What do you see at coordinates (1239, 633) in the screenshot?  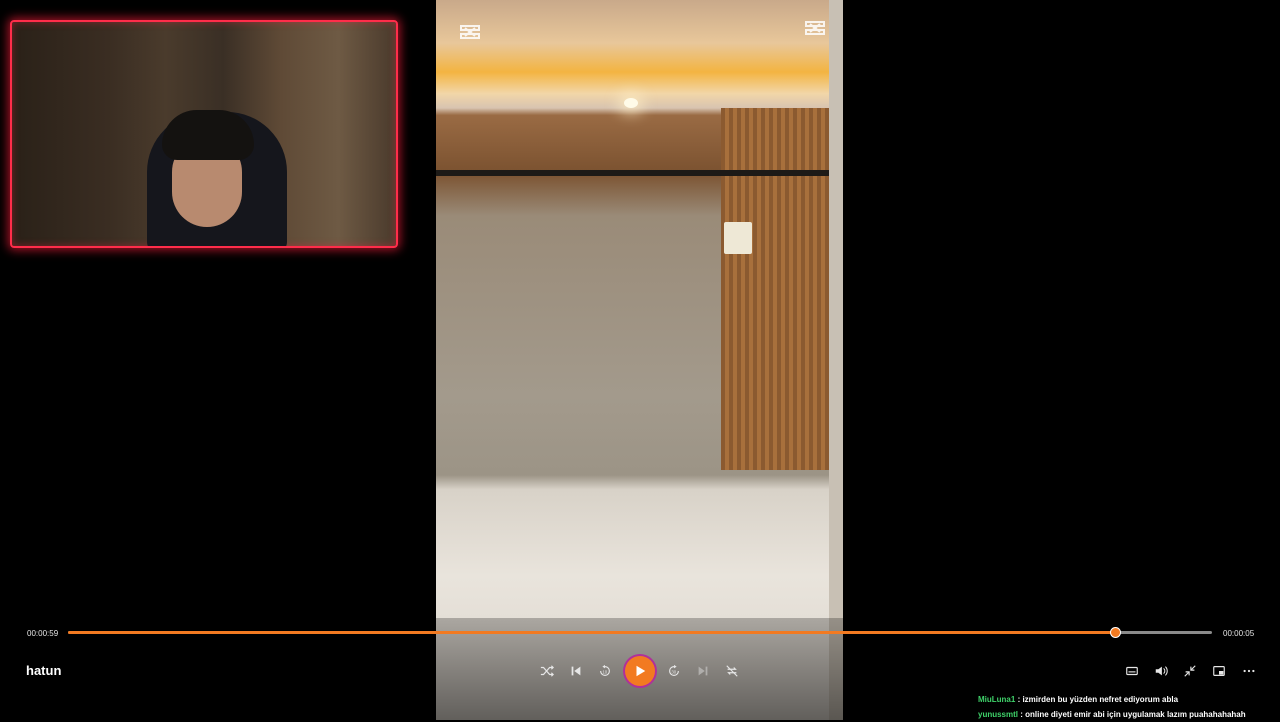 I see `duration-time: 00:00:05` at bounding box center [1239, 633].